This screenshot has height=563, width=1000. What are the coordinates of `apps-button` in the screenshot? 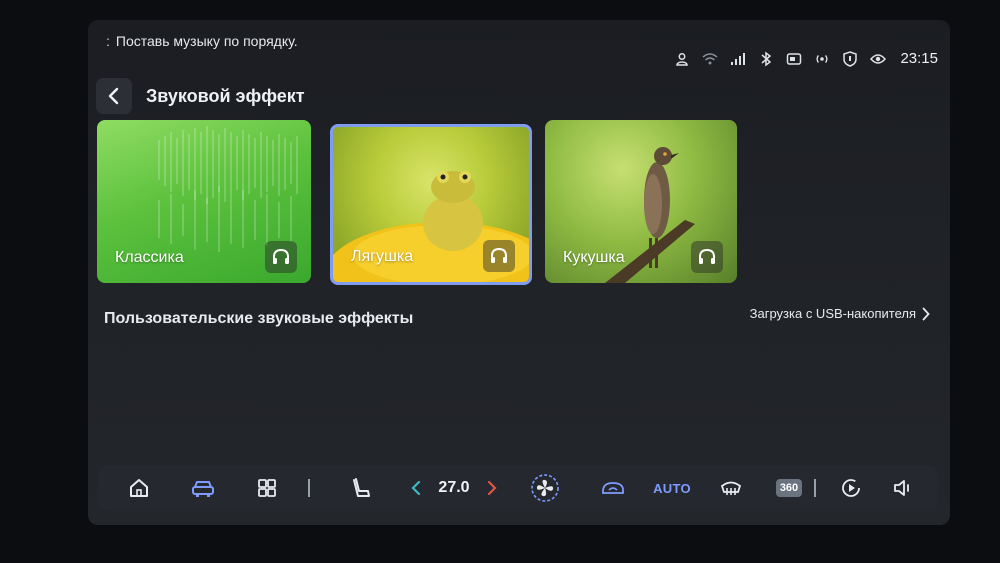 It's located at (267, 488).